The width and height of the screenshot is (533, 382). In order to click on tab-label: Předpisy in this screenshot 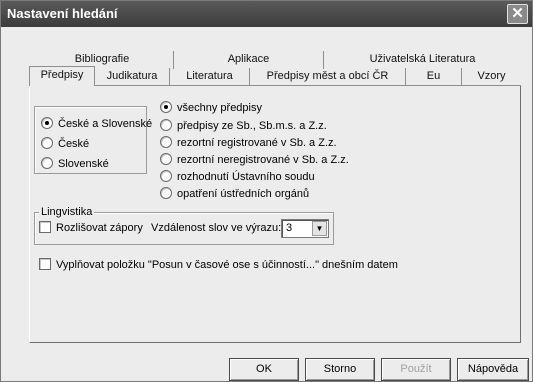, I will do `click(62, 75)`.